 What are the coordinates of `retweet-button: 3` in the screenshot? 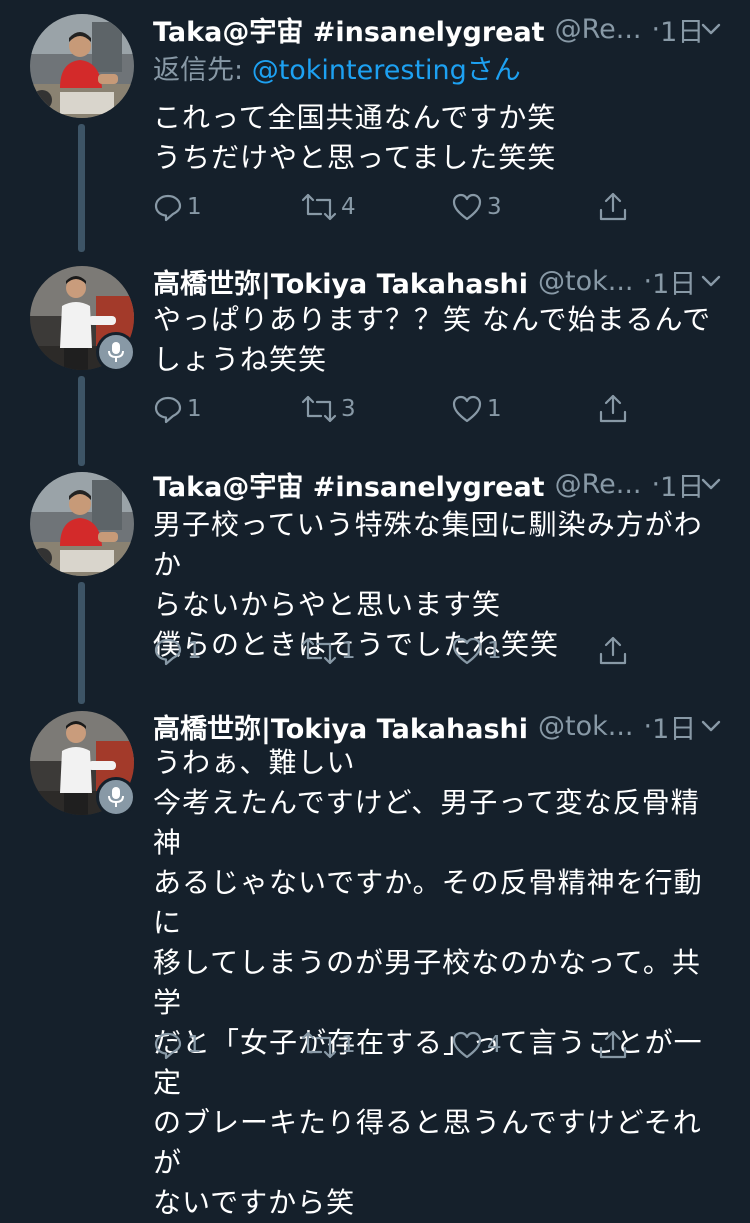 It's located at (328, 409).